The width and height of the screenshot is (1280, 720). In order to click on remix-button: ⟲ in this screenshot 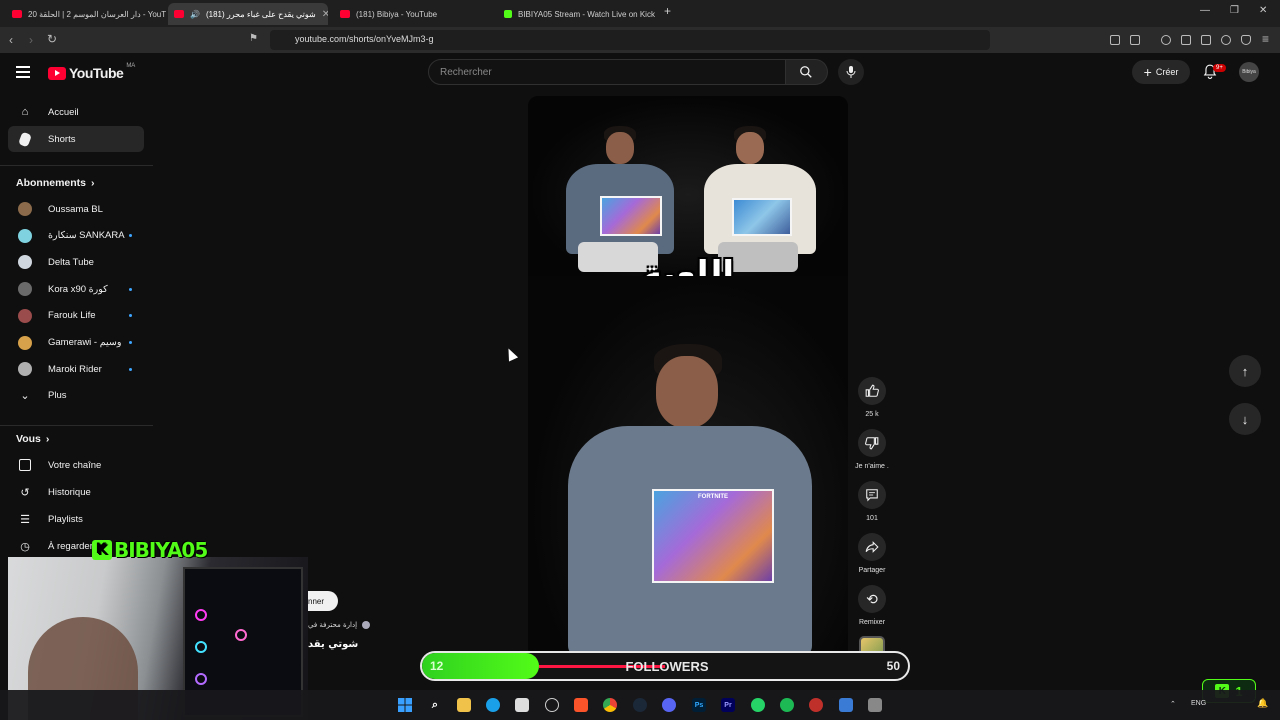, I will do `click(872, 599)`.